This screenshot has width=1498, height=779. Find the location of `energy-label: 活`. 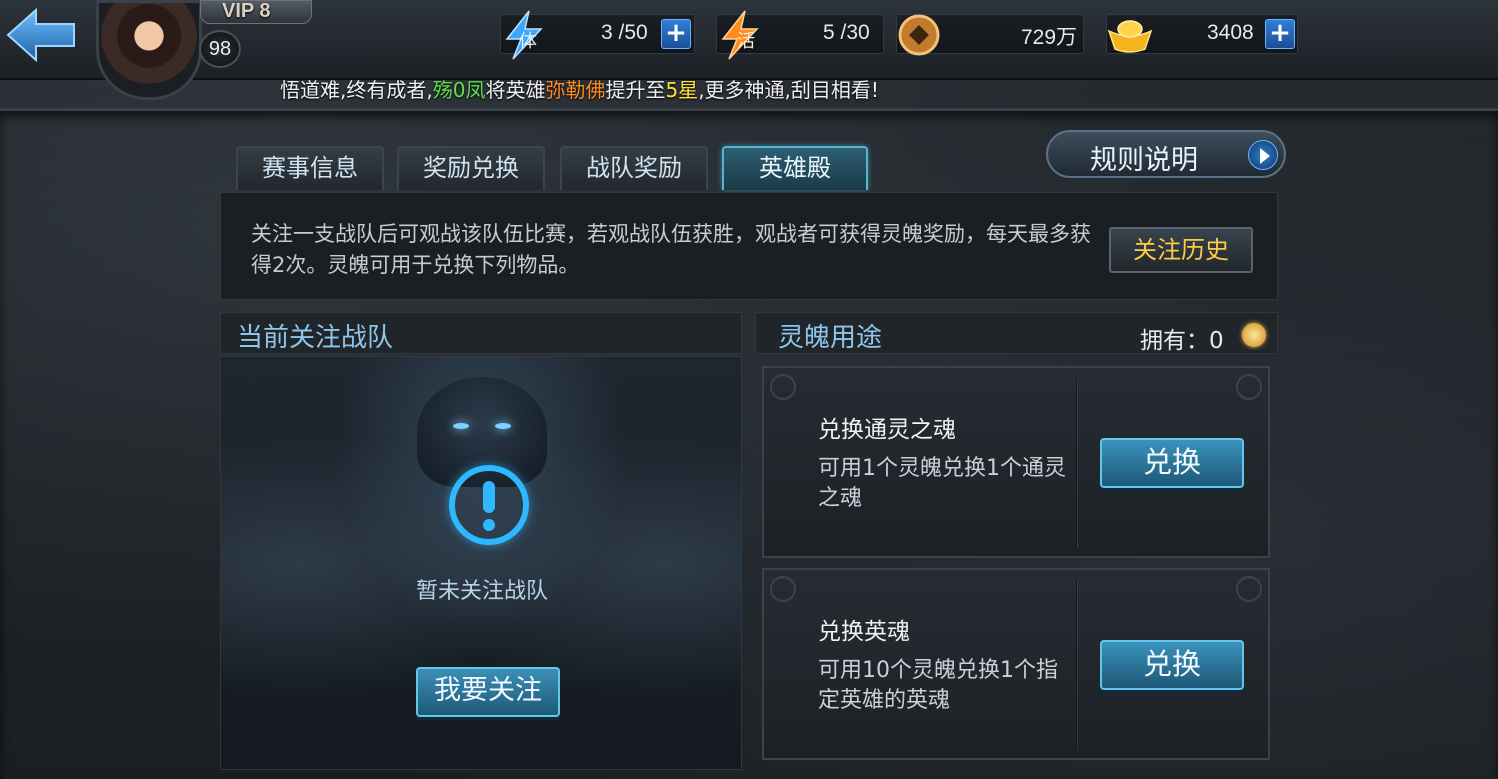

energy-label: 活 is located at coordinates (746, 41).